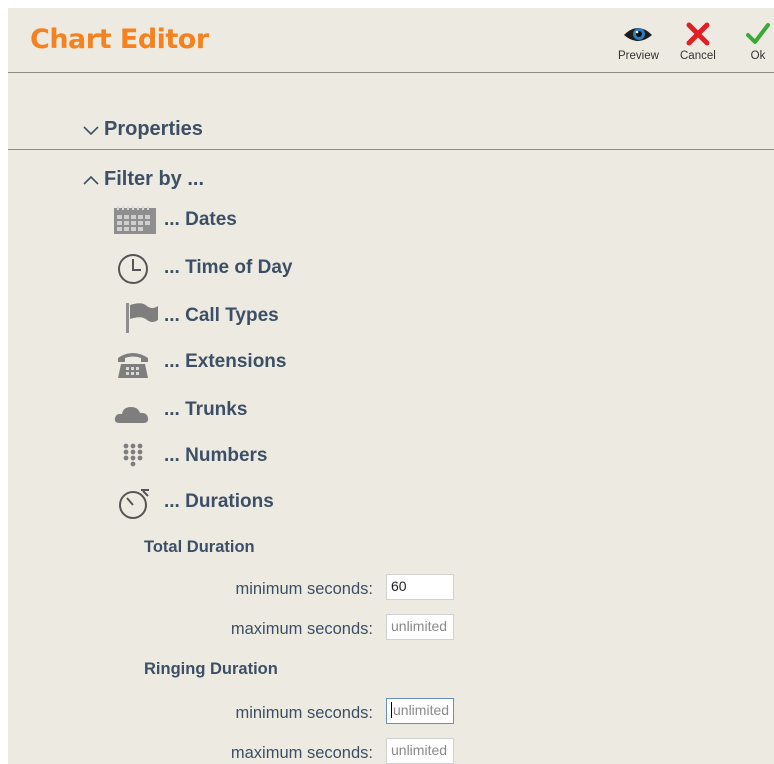 Image resolution: width=774 pixels, height=764 pixels. I want to click on ok-label: Ok, so click(758, 56).